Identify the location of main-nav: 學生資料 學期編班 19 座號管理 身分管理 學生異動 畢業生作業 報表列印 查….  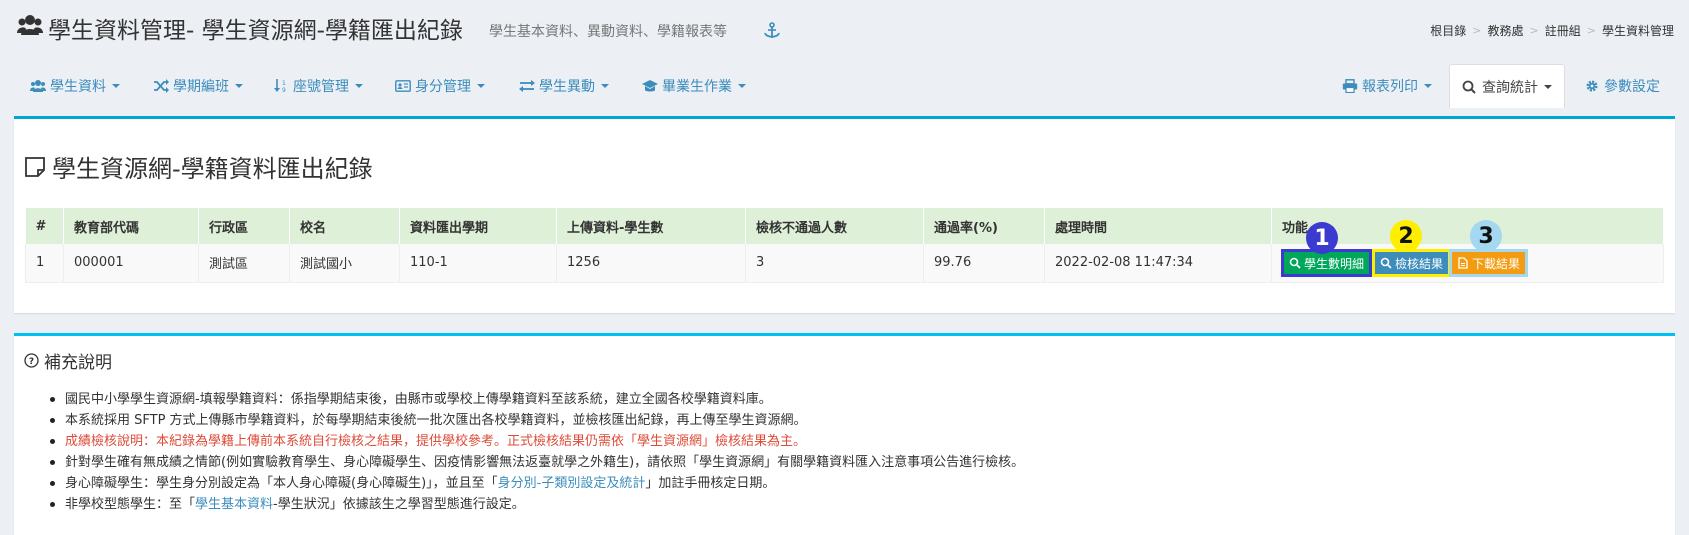
(844, 86).